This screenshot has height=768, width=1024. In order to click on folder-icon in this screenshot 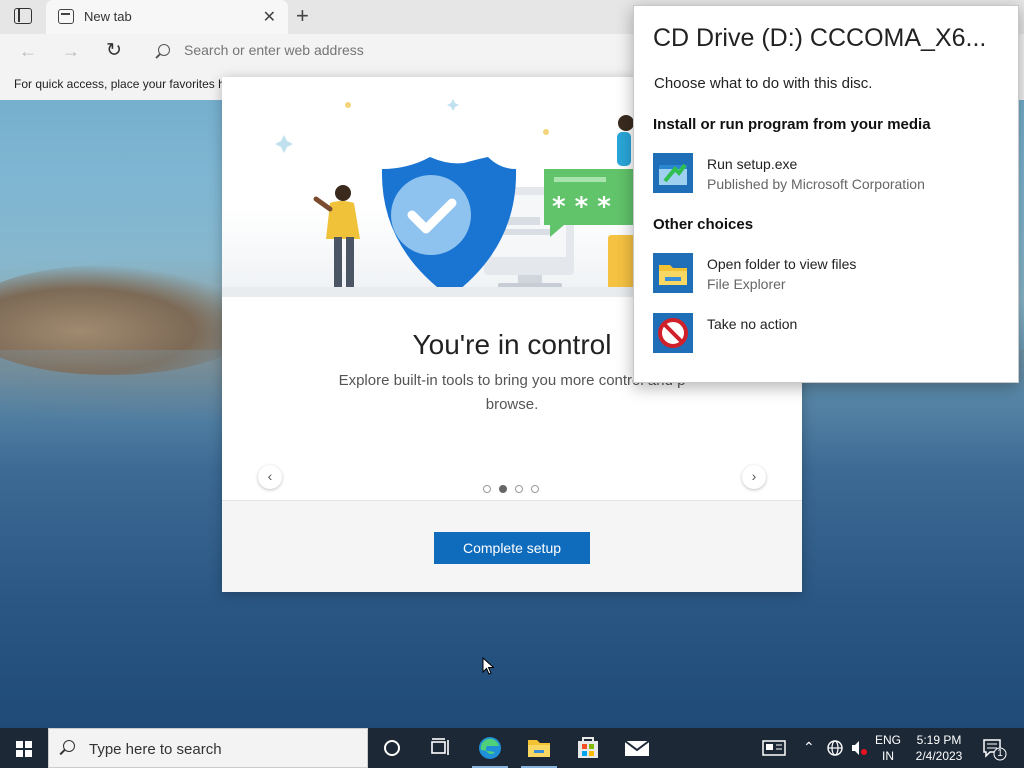, I will do `click(673, 273)`.